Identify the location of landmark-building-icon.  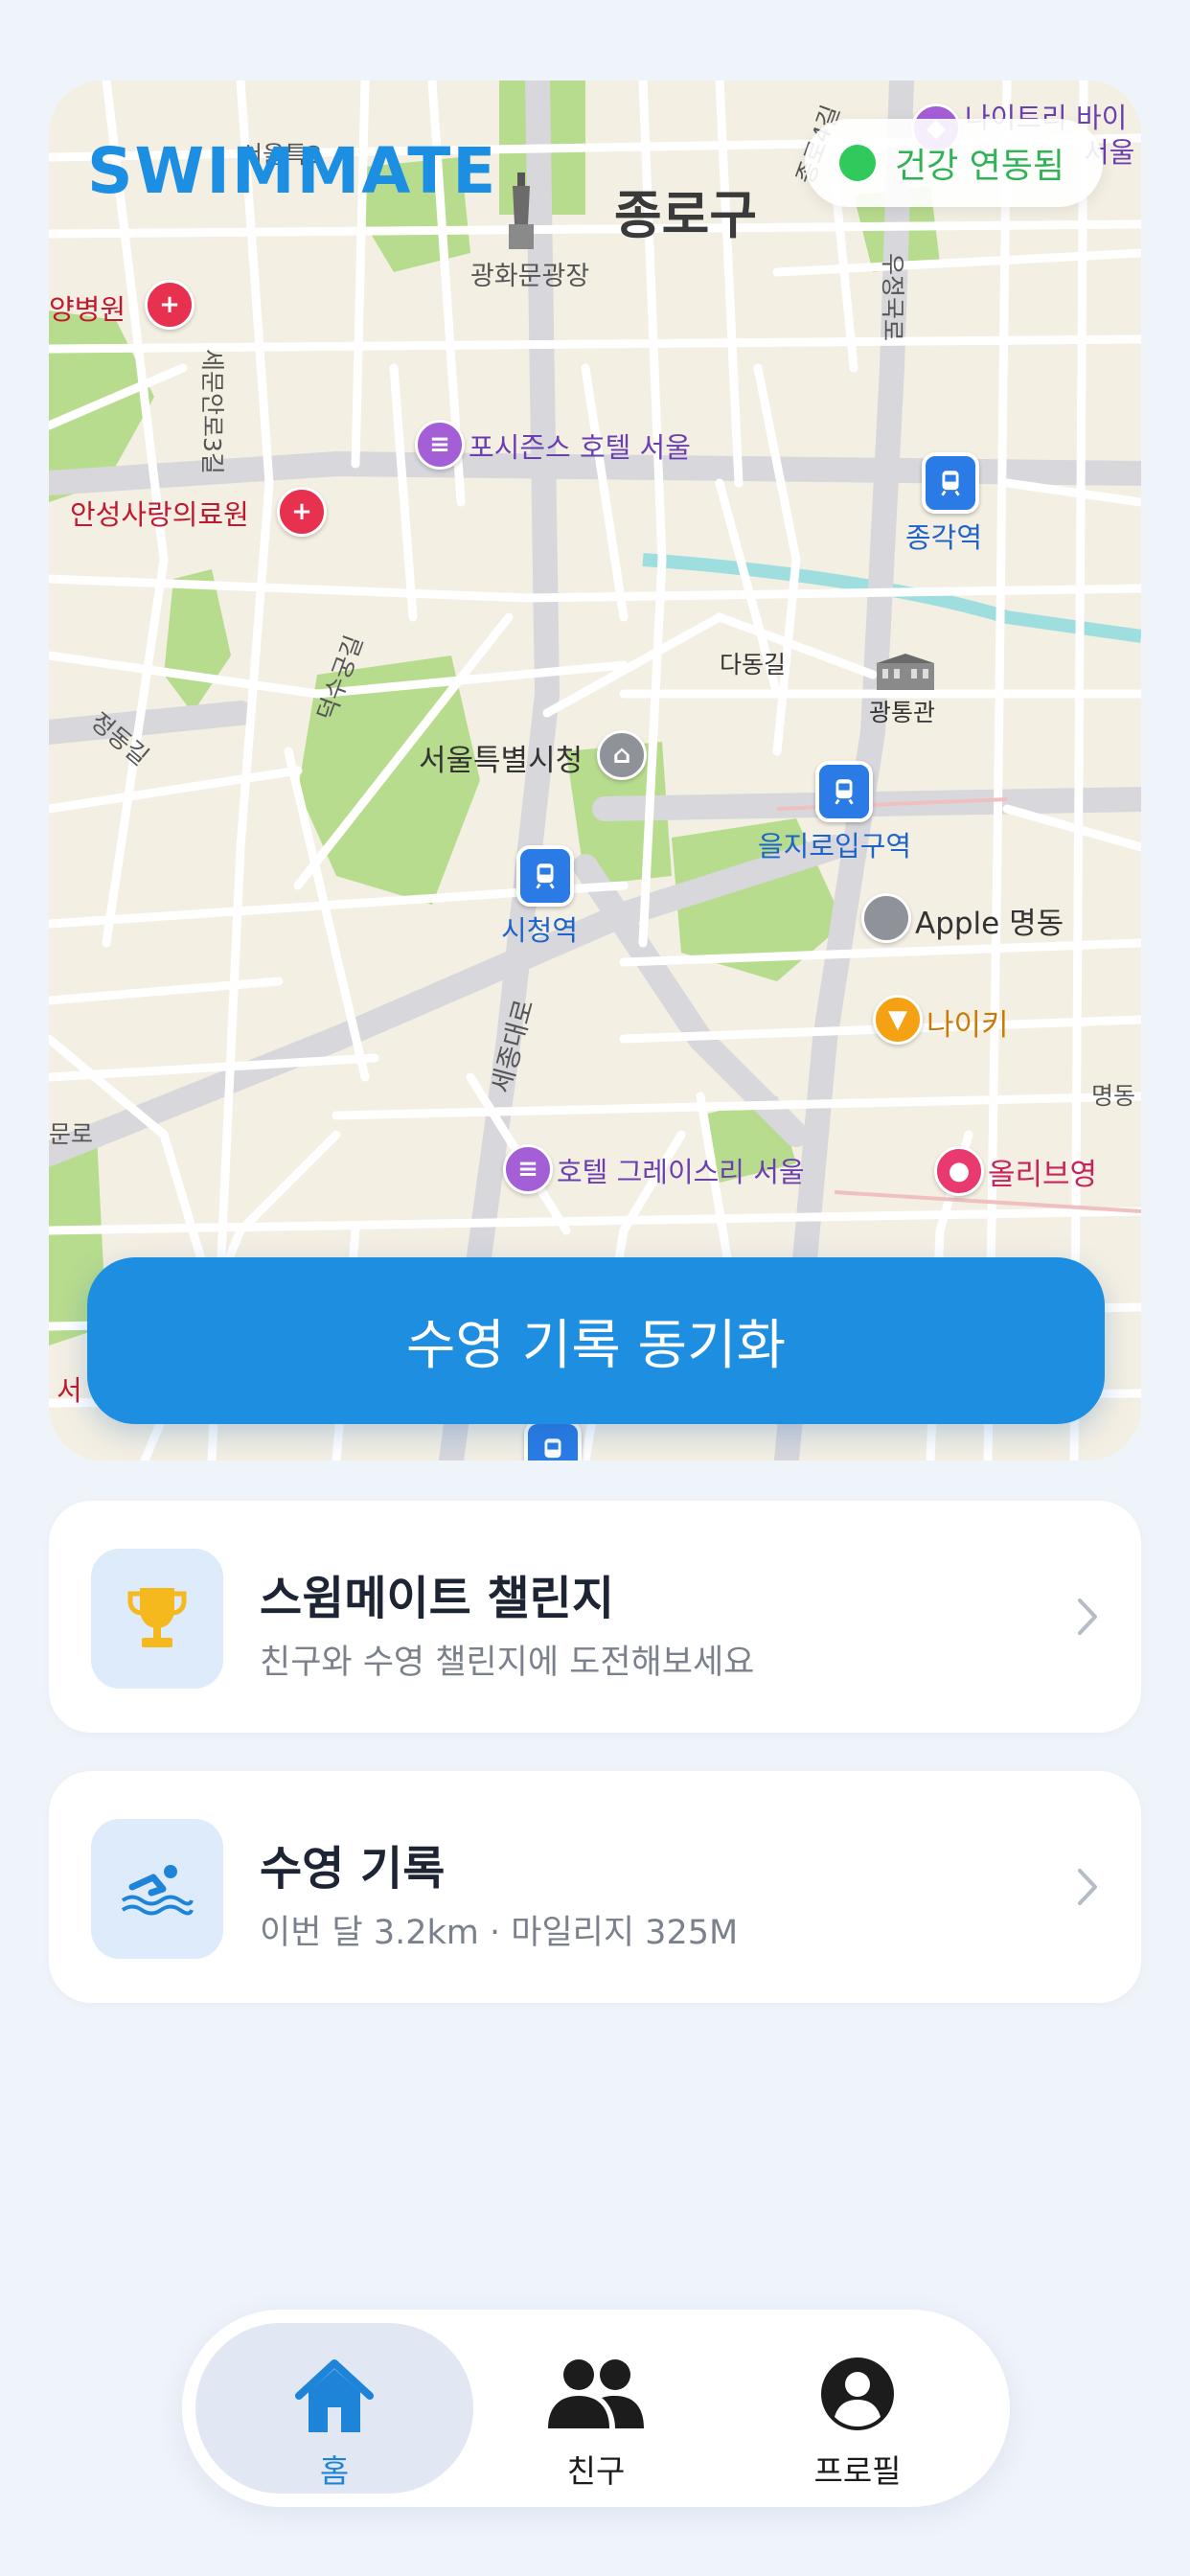
(905, 672).